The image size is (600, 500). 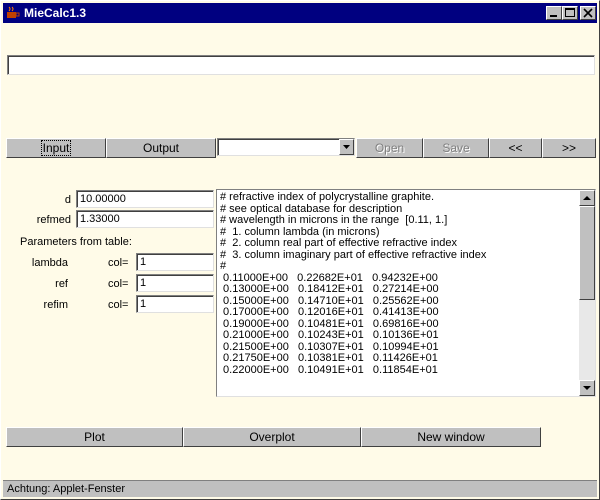 What do you see at coordinates (300, 13) in the screenshot?
I see `title-bar: MieCalc1.3` at bounding box center [300, 13].